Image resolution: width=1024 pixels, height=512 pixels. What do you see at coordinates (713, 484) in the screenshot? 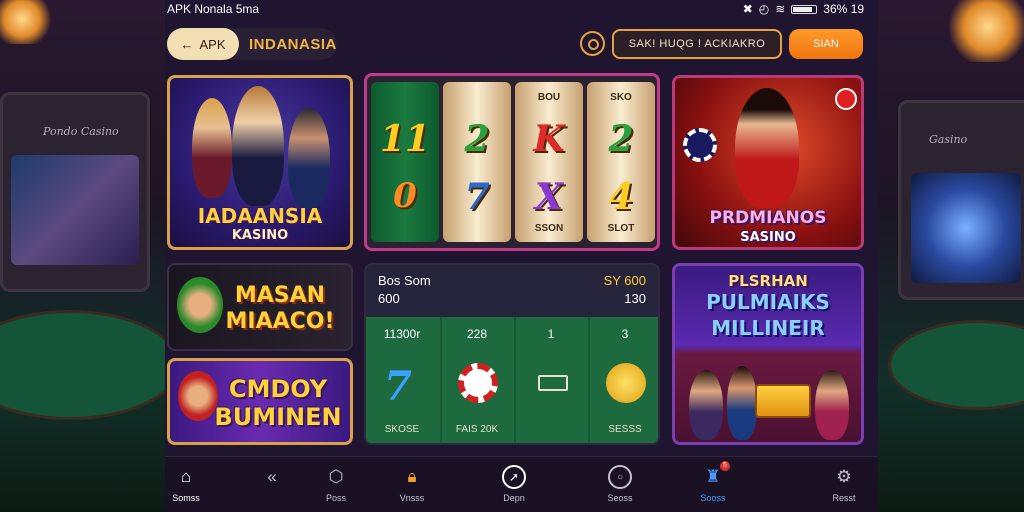
I see `nav-item-sooss: ♜ 5 Sooss` at bounding box center [713, 484].